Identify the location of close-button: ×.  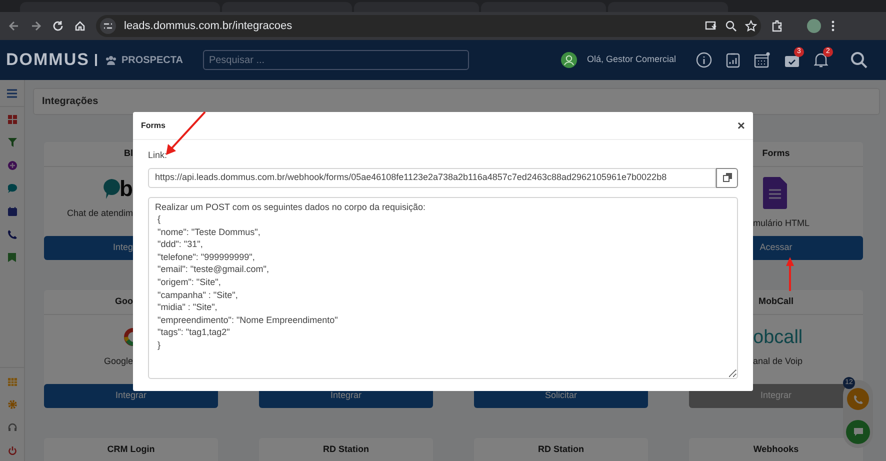
(741, 125).